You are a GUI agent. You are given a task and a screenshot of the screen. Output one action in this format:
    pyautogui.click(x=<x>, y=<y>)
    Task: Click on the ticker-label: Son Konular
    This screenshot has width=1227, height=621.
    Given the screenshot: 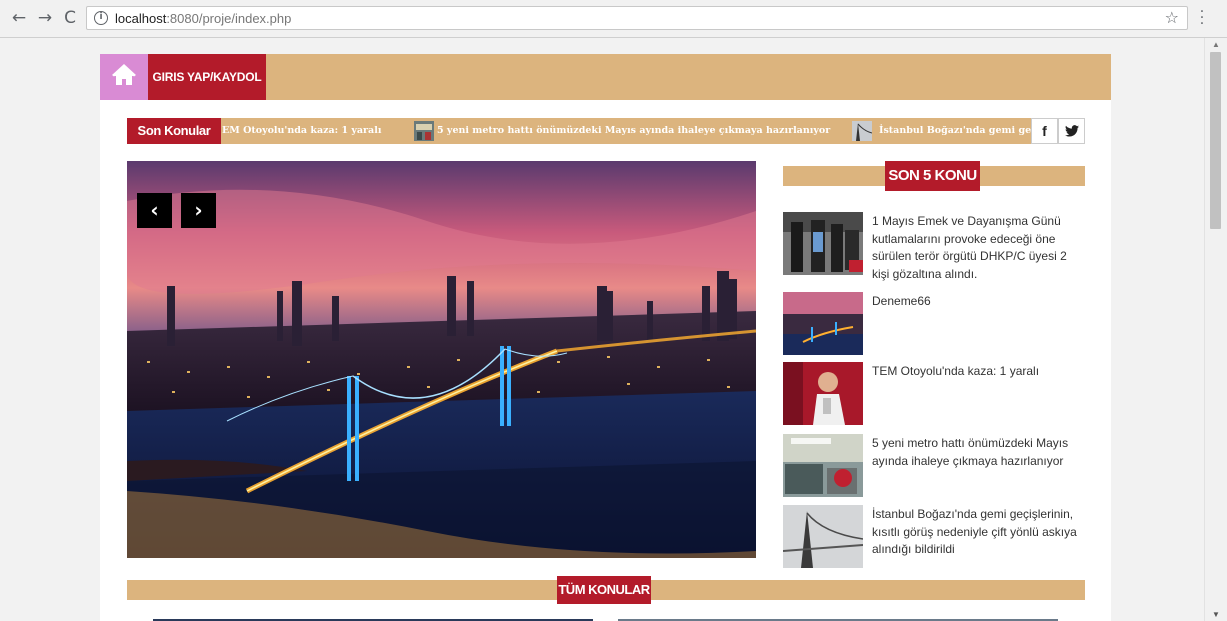 What is the action you would take?
    pyautogui.click(x=174, y=131)
    